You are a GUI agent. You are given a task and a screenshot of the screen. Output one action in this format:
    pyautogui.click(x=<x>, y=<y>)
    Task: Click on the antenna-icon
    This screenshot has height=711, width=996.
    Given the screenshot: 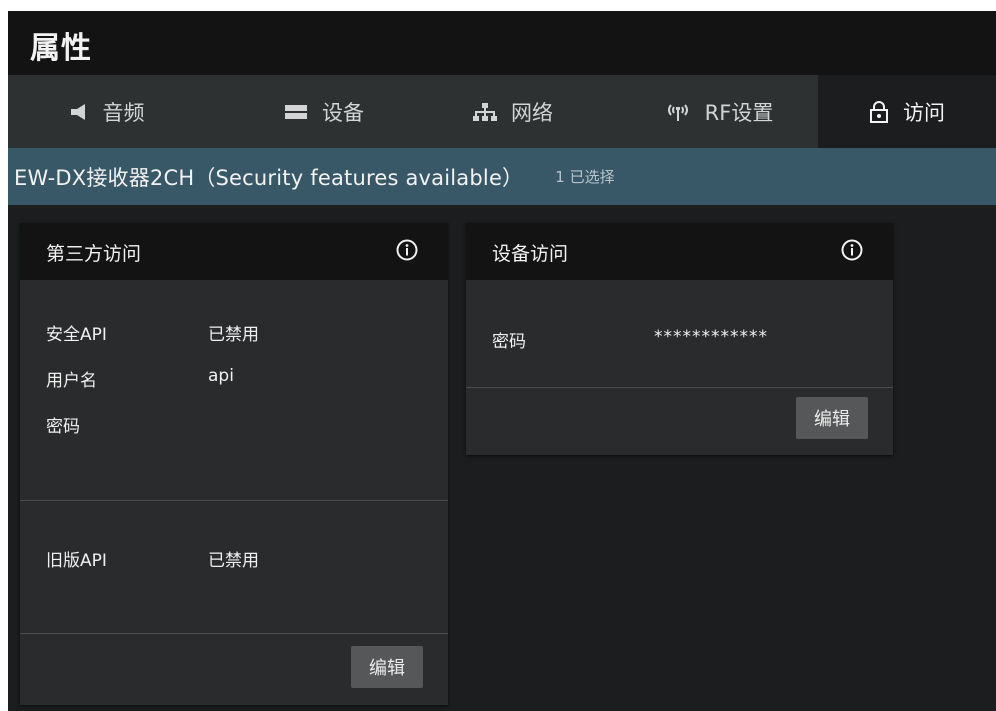 What is the action you would take?
    pyautogui.click(x=678, y=112)
    